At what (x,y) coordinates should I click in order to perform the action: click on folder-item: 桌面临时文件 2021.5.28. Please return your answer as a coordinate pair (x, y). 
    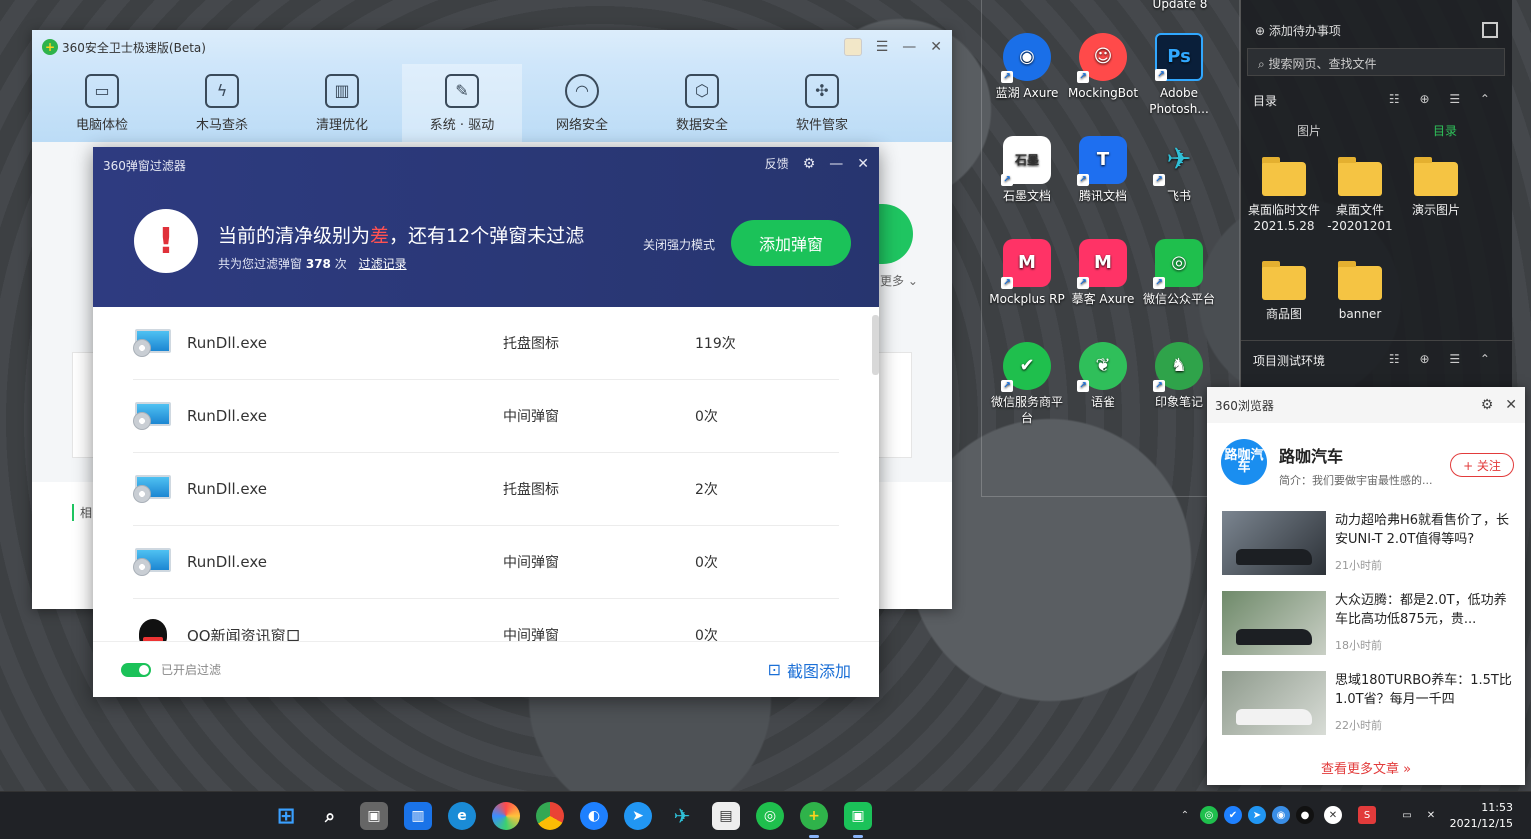
    Looking at the image, I should click on (1284, 195).